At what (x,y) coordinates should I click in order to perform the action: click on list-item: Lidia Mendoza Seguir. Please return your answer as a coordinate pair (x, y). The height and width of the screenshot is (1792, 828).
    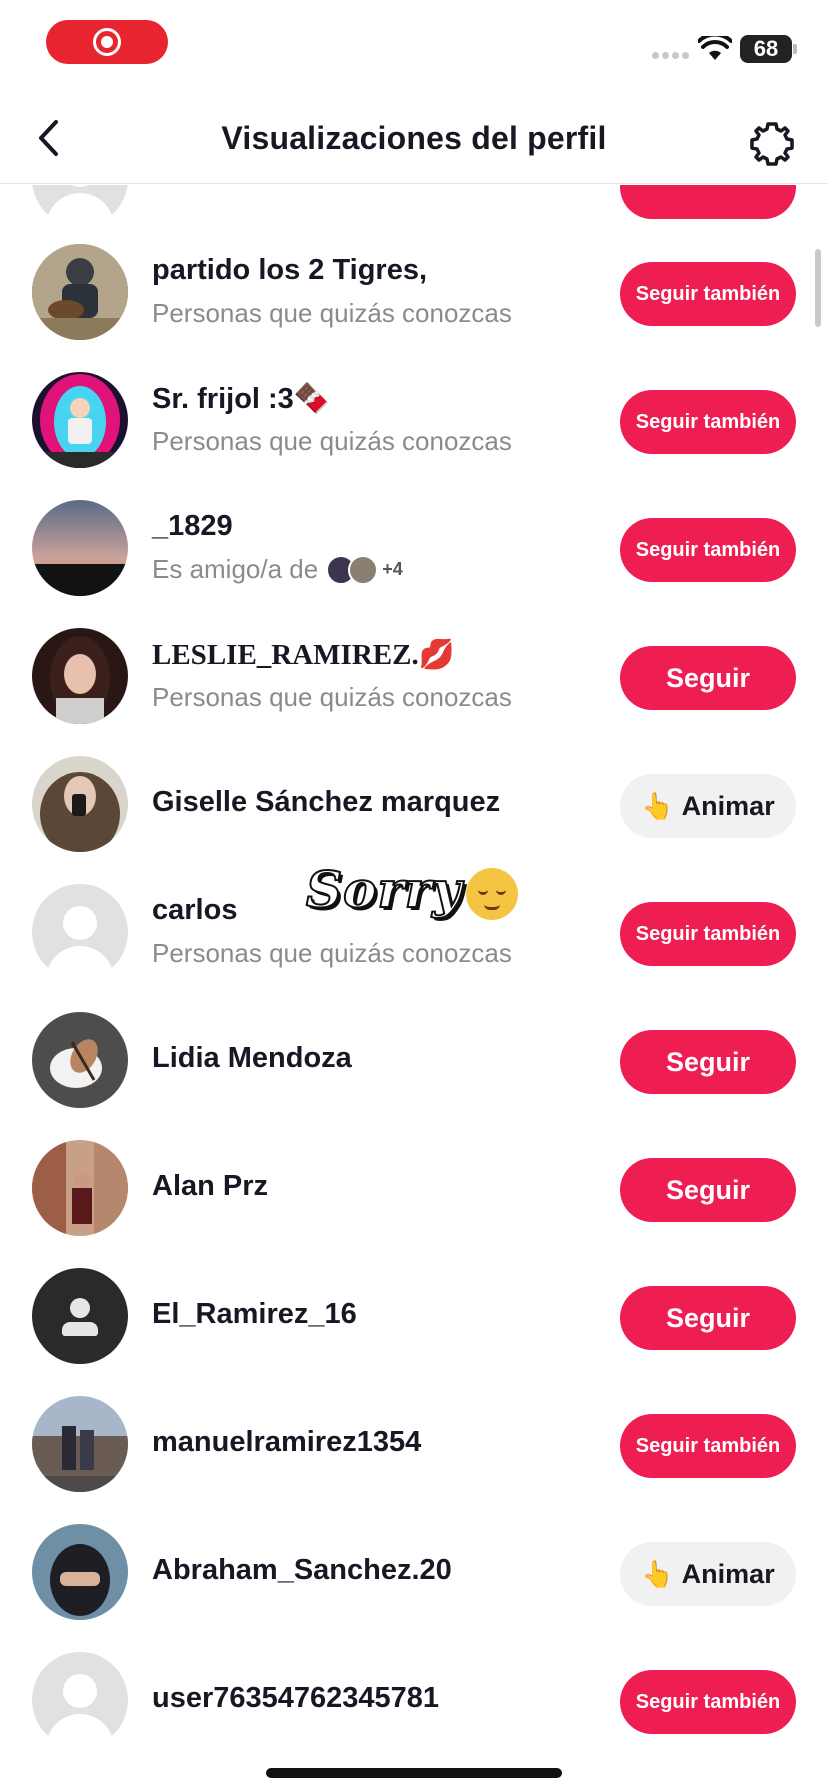
    Looking at the image, I should click on (414, 1058).